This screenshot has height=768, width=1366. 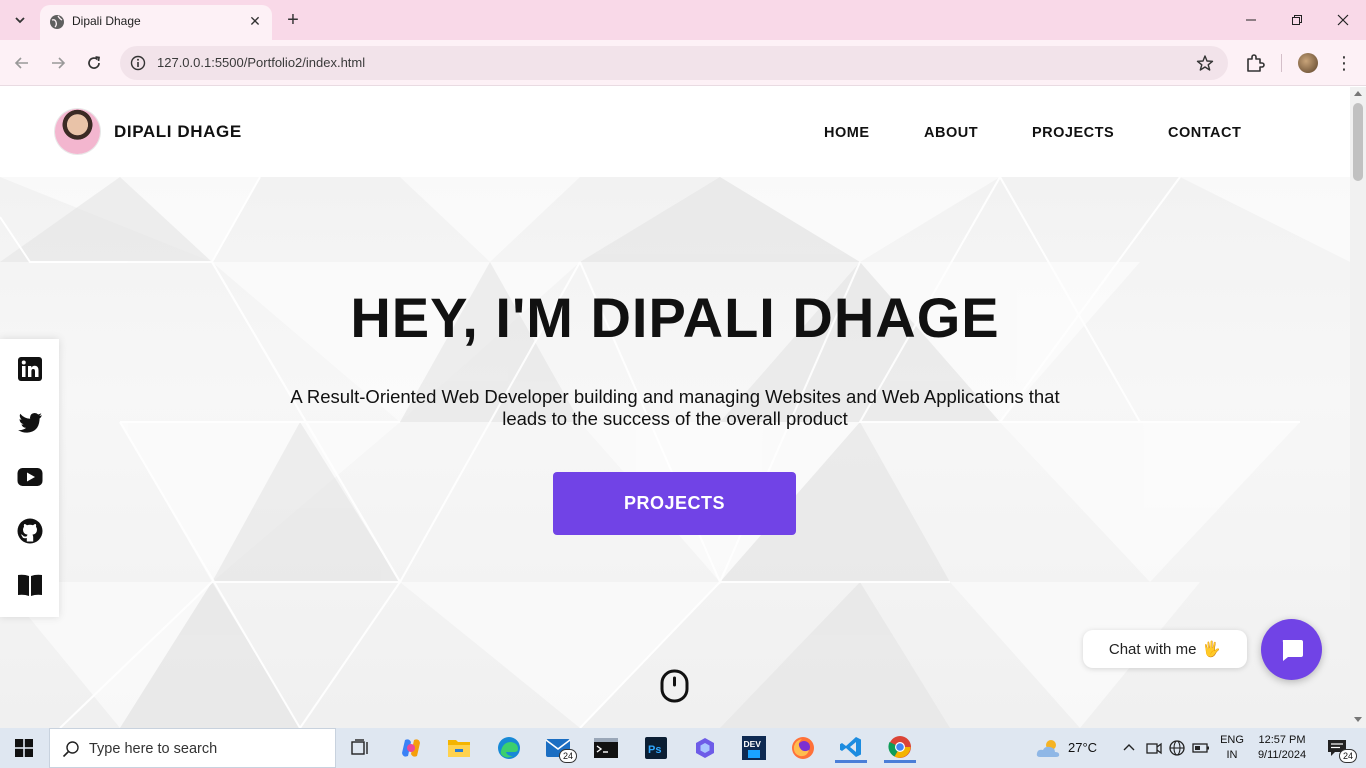 What do you see at coordinates (568, 756) in the screenshot?
I see `mail-badge: 24` at bounding box center [568, 756].